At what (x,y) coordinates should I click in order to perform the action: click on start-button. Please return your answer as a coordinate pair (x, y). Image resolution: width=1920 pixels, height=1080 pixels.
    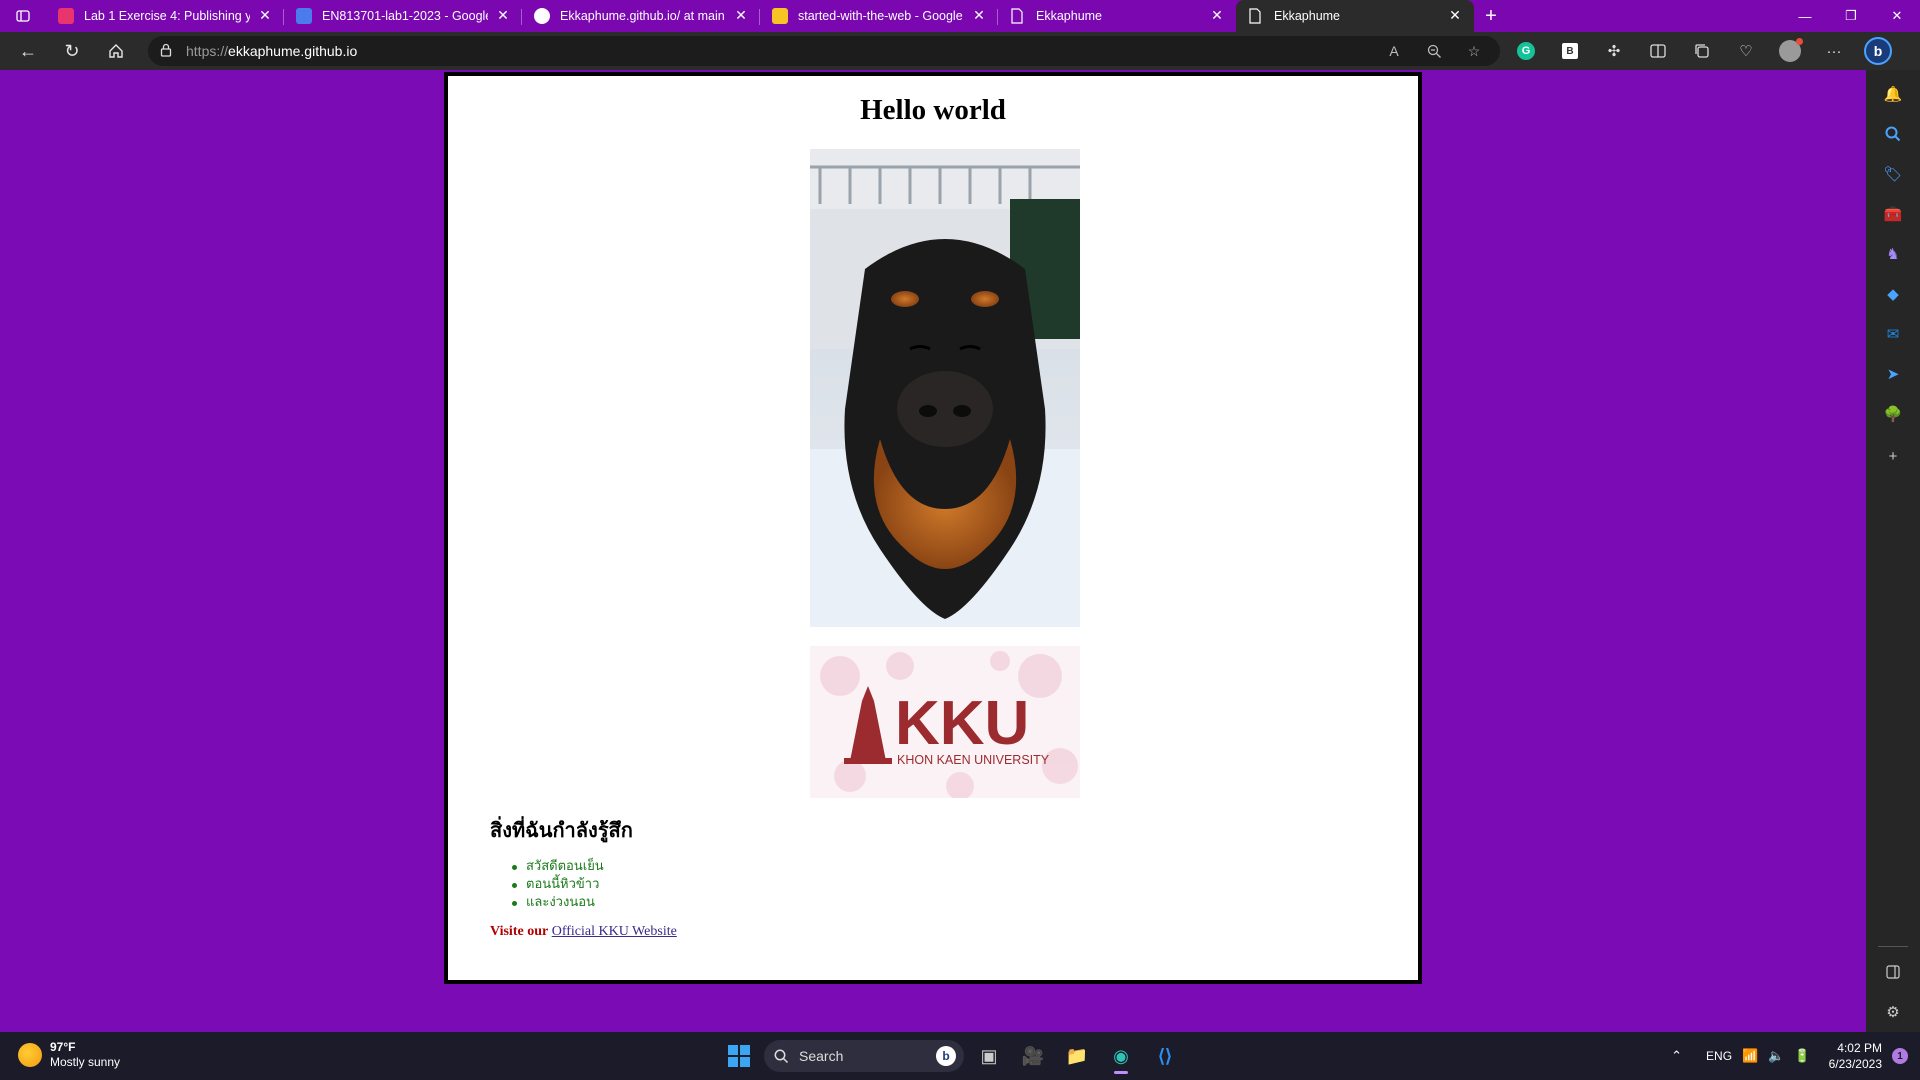
    Looking at the image, I should click on (739, 1056).